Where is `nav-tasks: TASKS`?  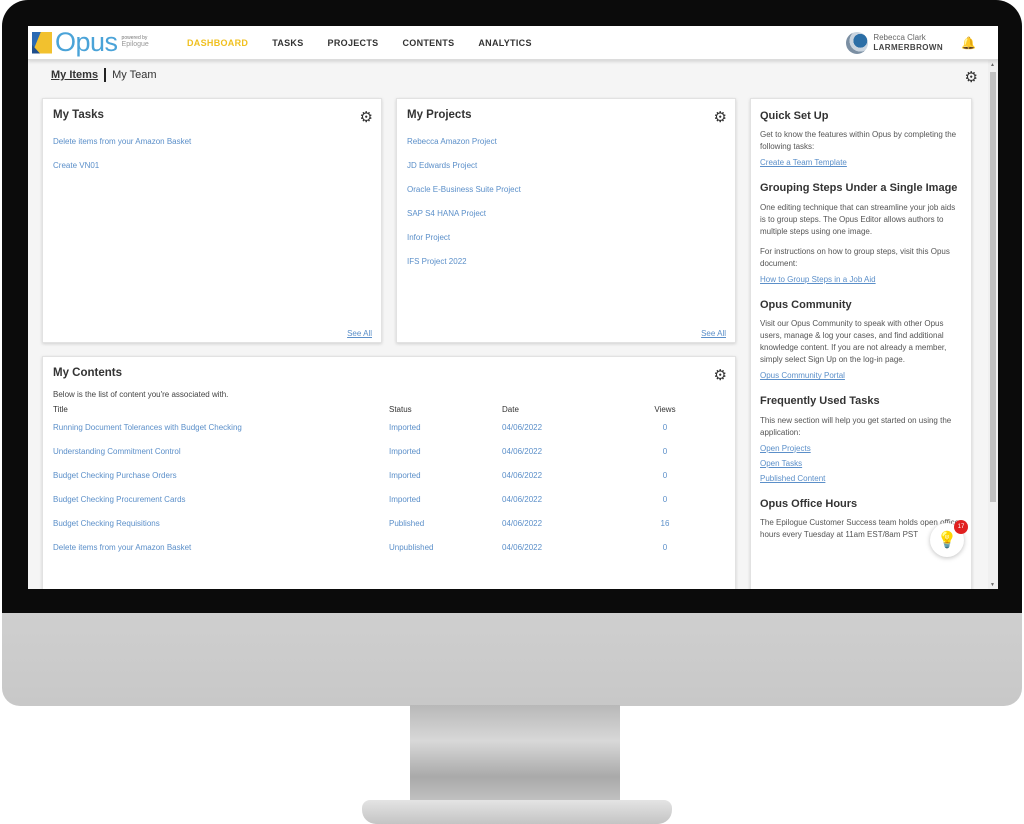
nav-tasks: TASKS is located at coordinates (287, 43).